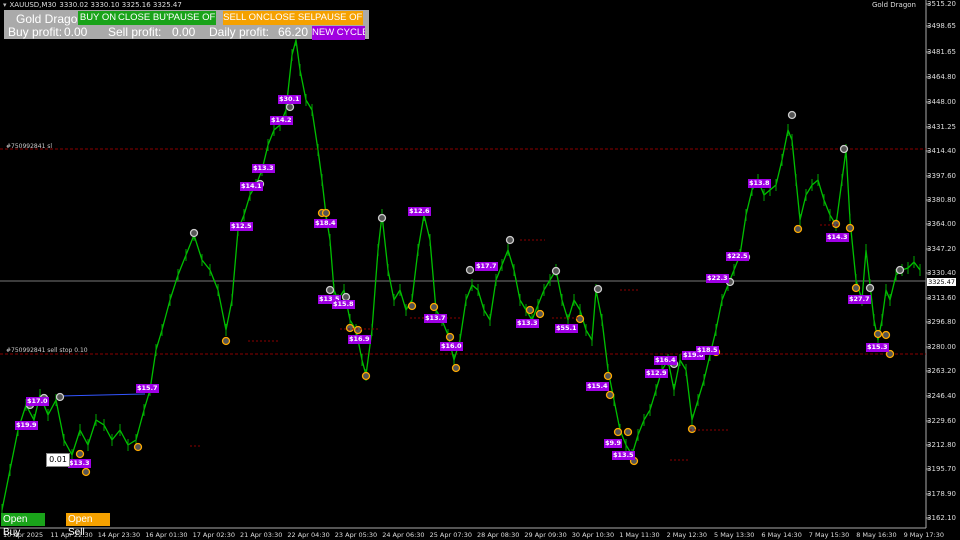  I want to click on profit-tag: $17.7, so click(486, 266).